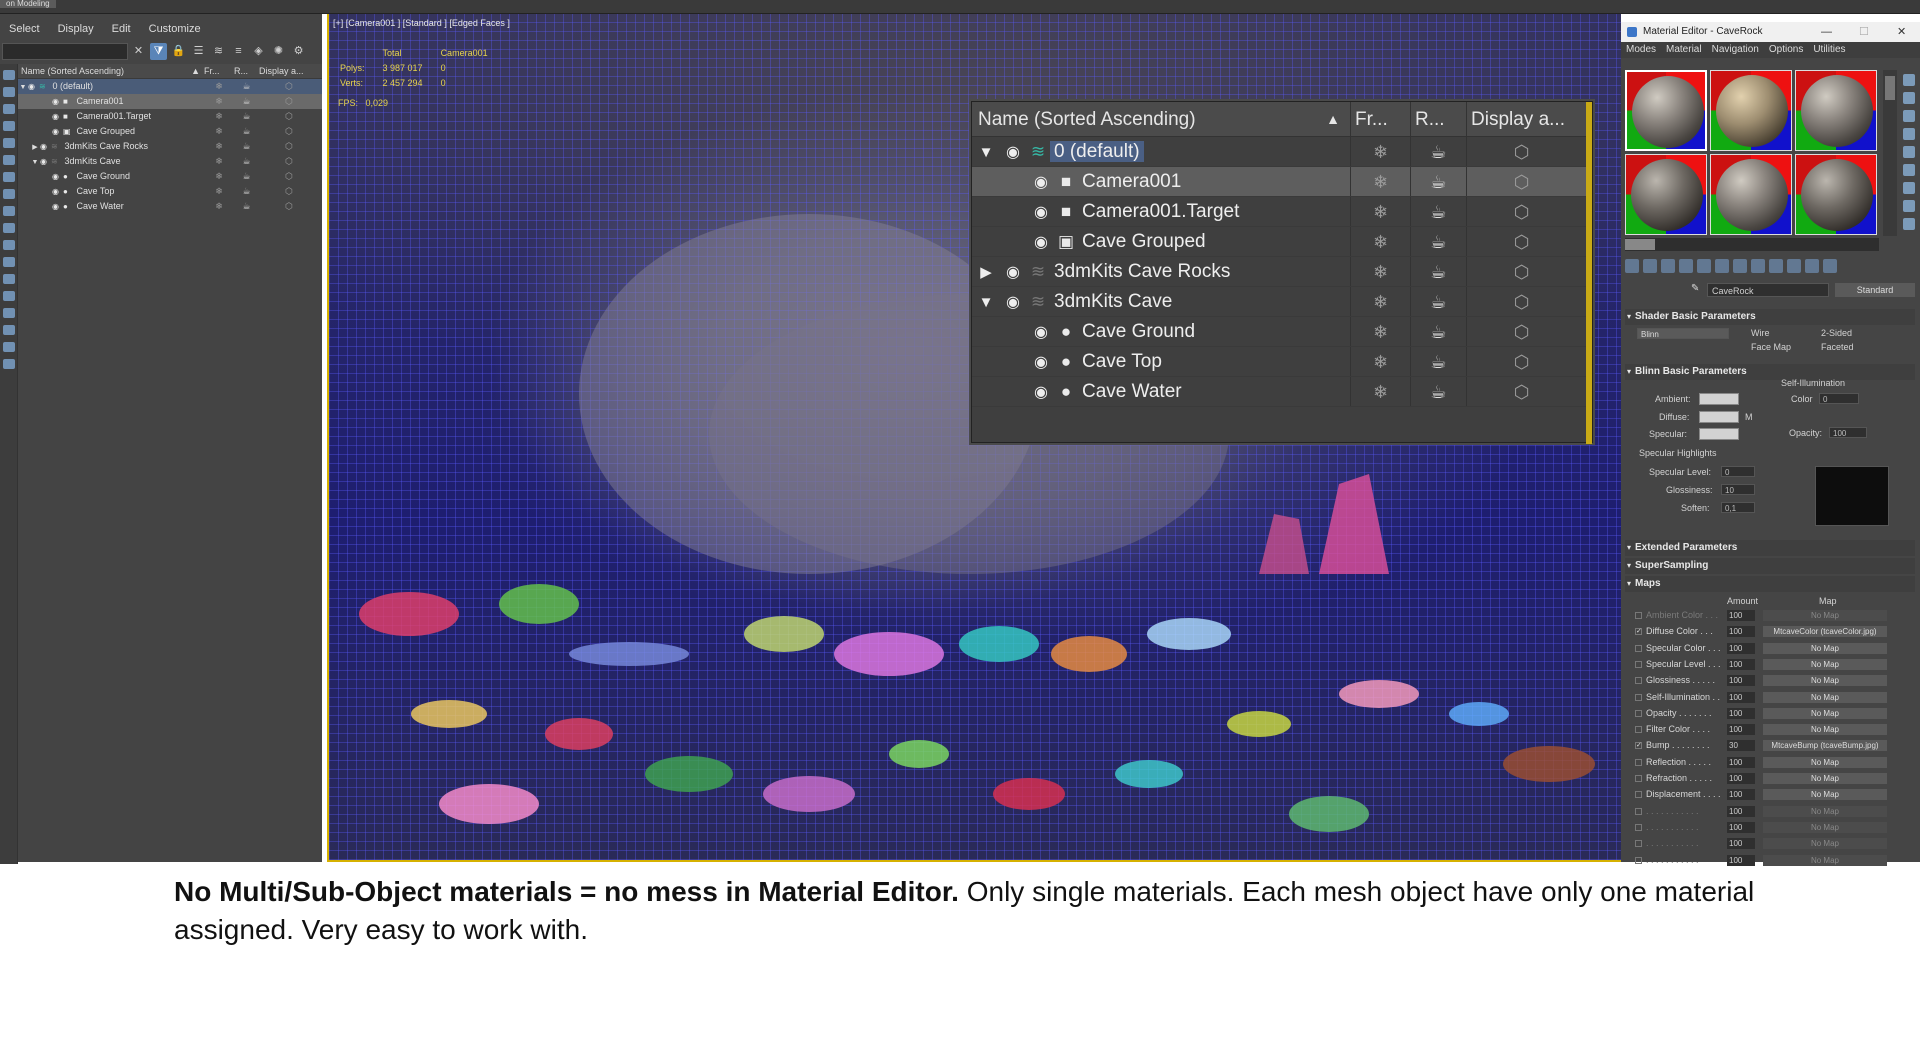 The image size is (1920, 1038). Describe the element at coordinates (1909, 116) in the screenshot. I see `background-icon` at that location.